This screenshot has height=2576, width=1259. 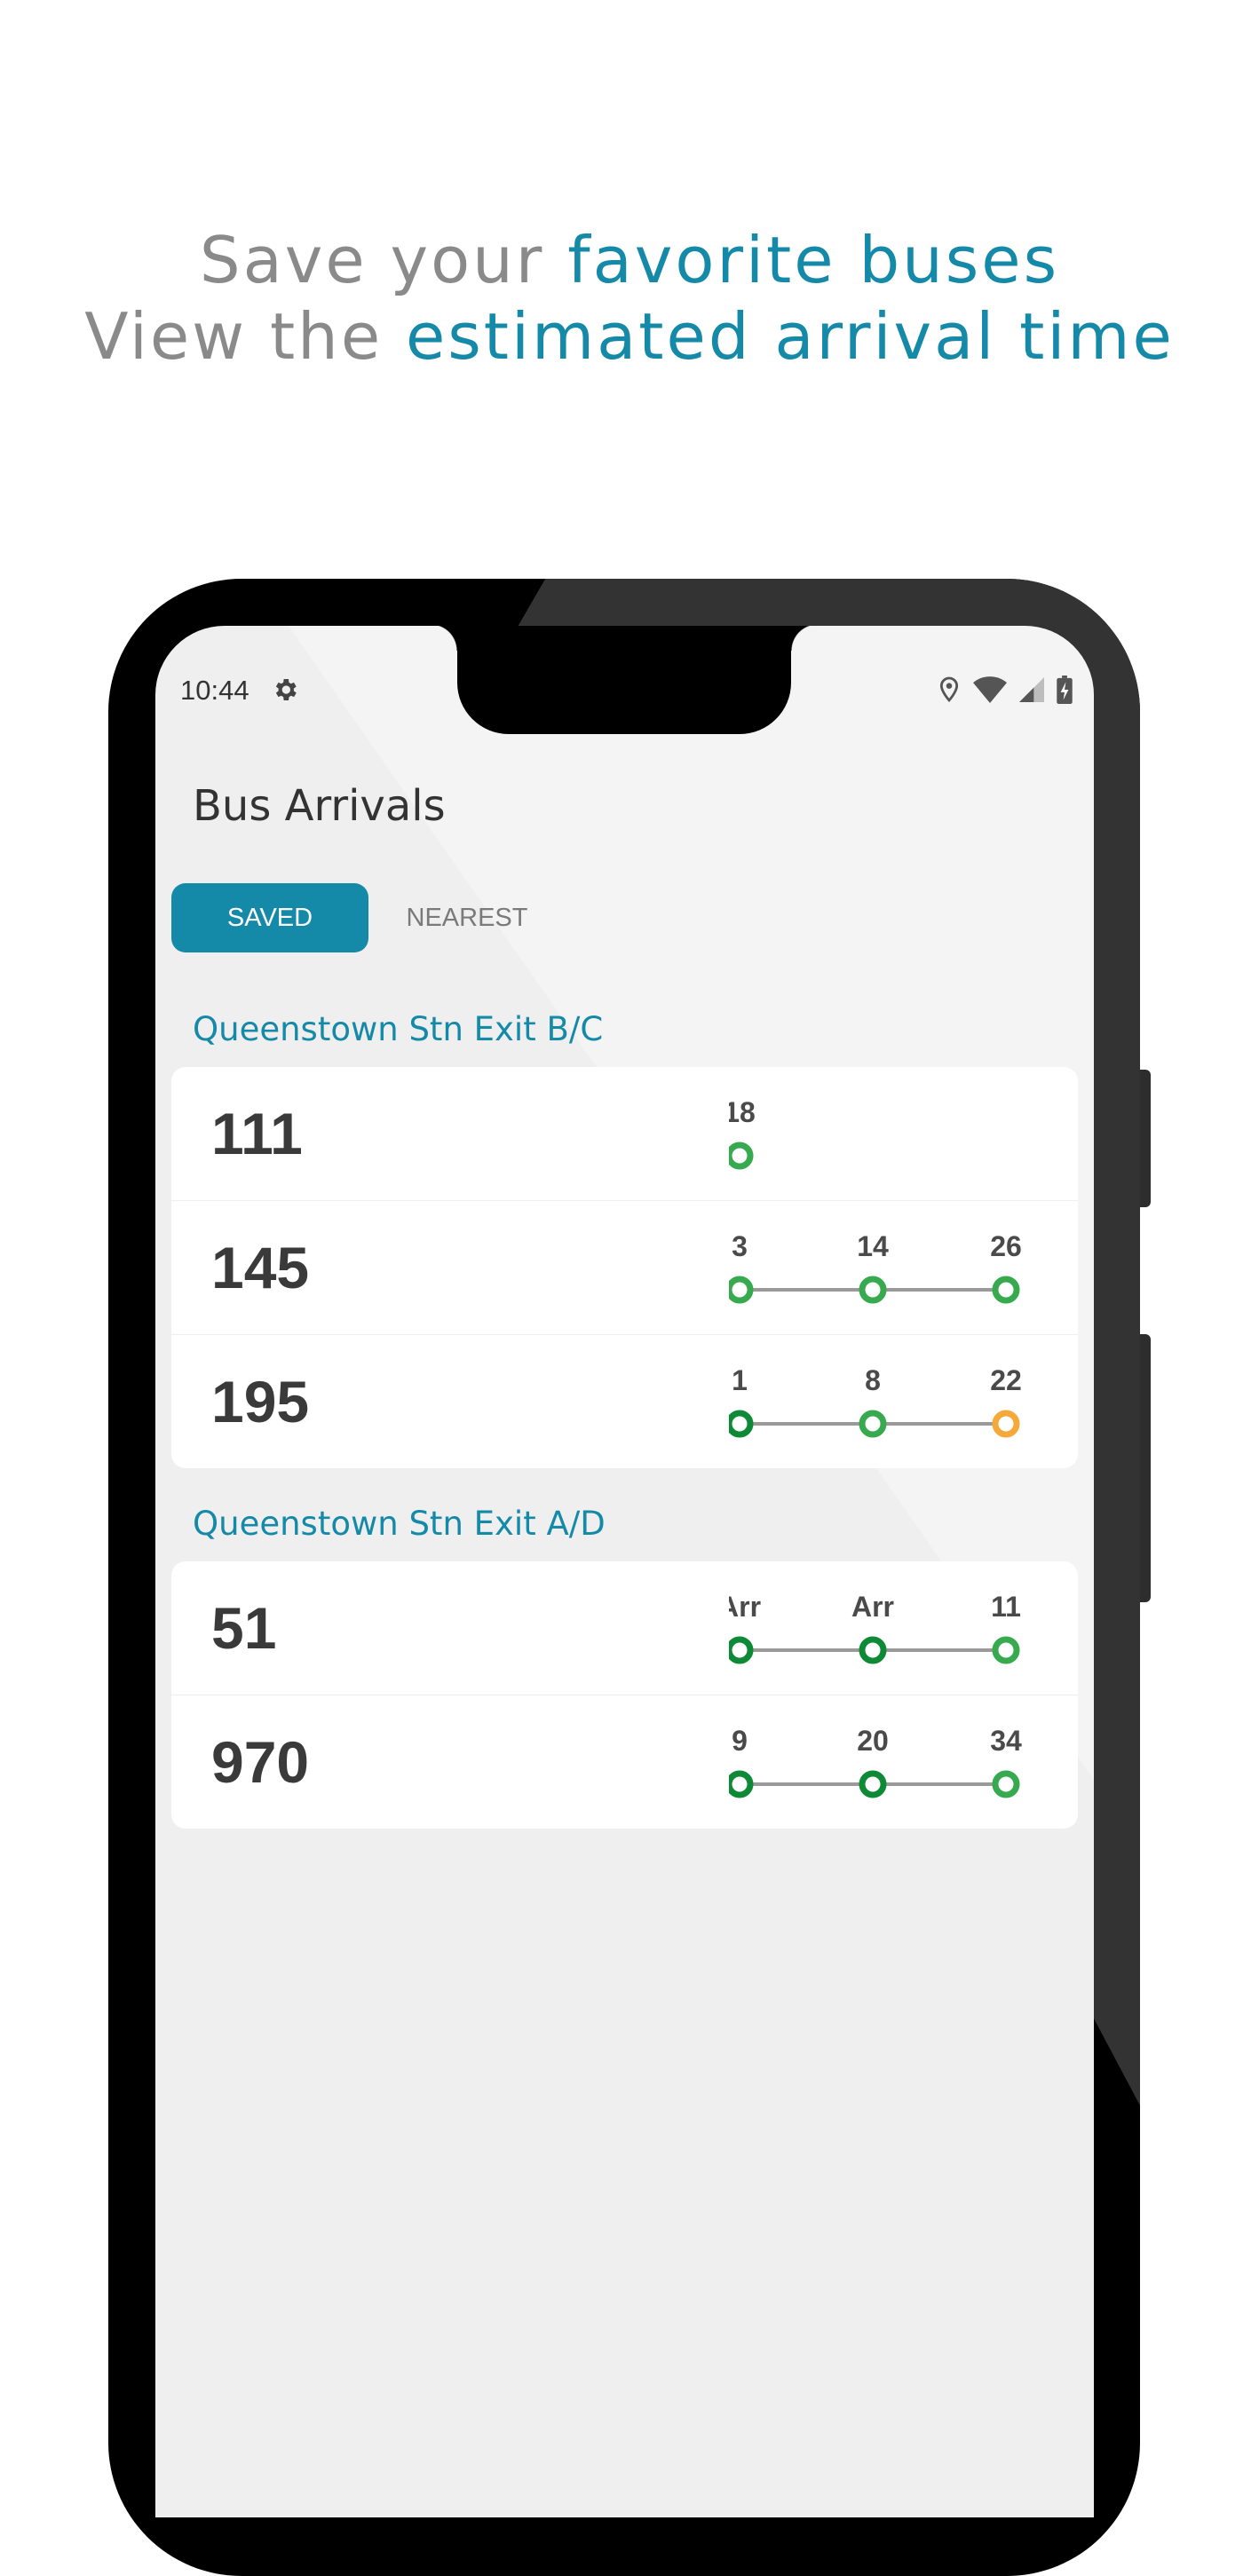 What do you see at coordinates (257, 1133) in the screenshot?
I see `bus-number: 111` at bounding box center [257, 1133].